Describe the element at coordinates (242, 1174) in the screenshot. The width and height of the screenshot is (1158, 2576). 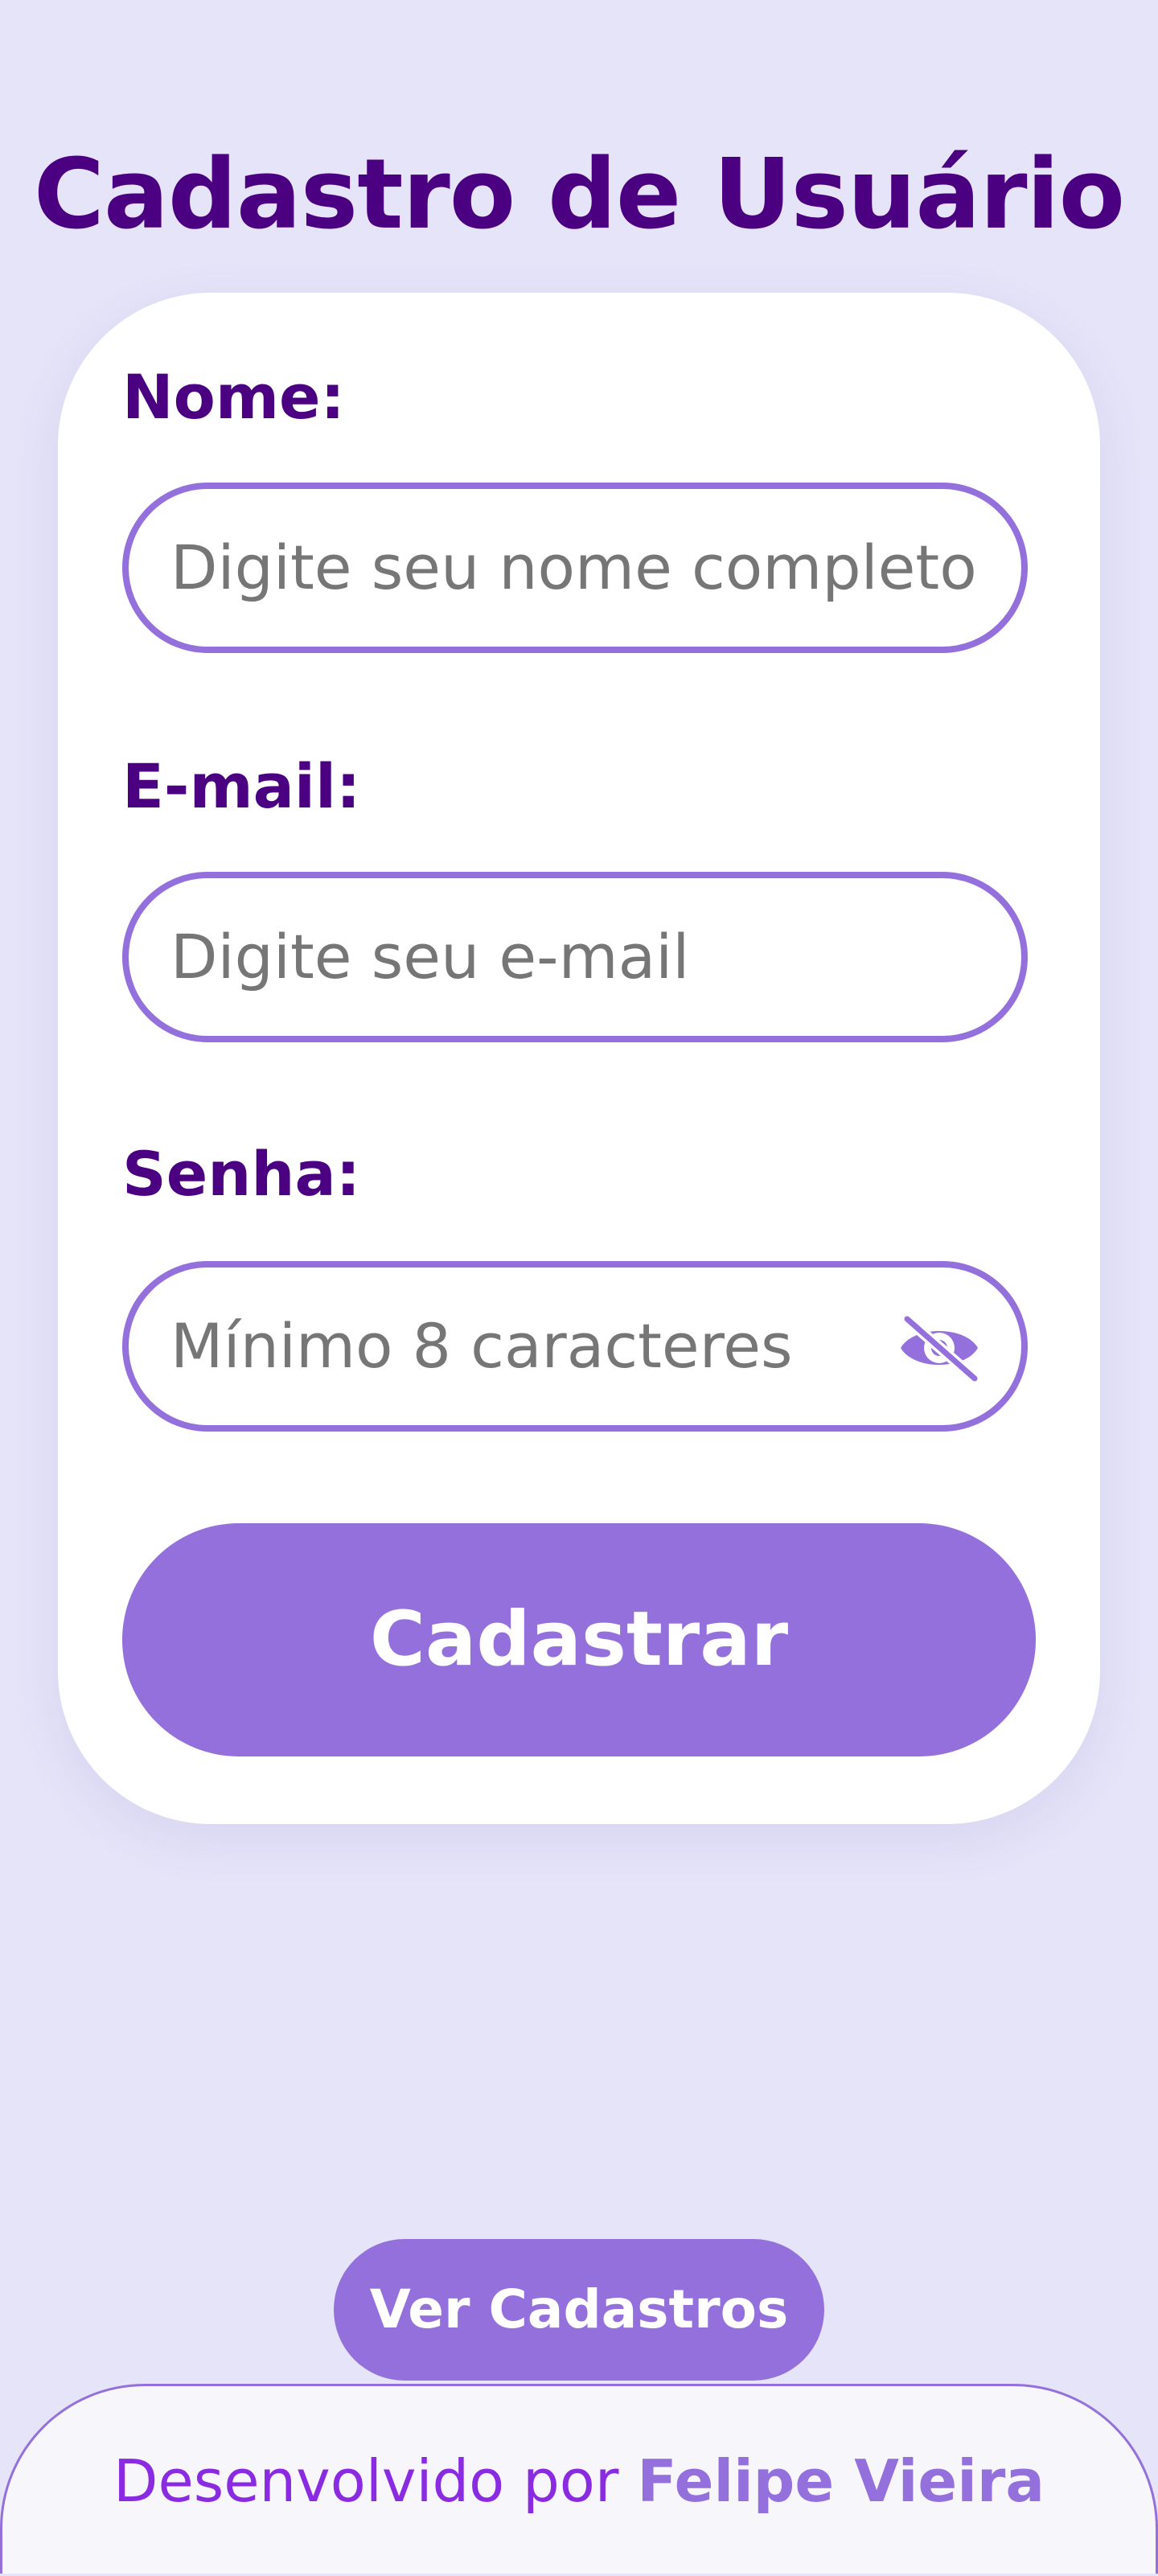
I see `password-label: Senha:` at that location.